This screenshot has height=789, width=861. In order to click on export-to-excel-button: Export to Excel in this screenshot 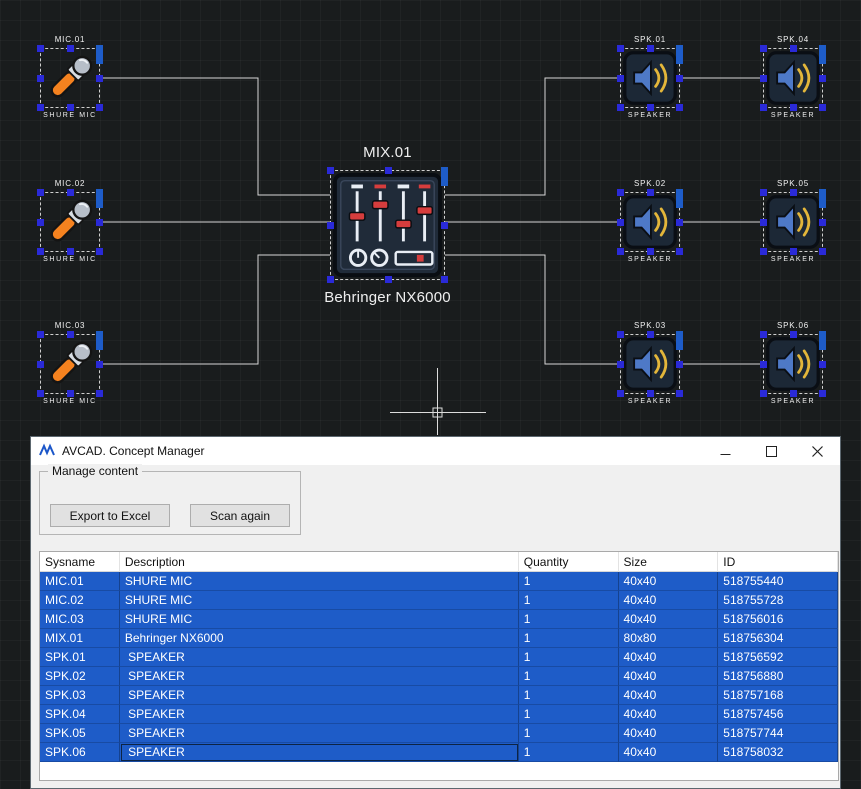, I will do `click(110, 515)`.